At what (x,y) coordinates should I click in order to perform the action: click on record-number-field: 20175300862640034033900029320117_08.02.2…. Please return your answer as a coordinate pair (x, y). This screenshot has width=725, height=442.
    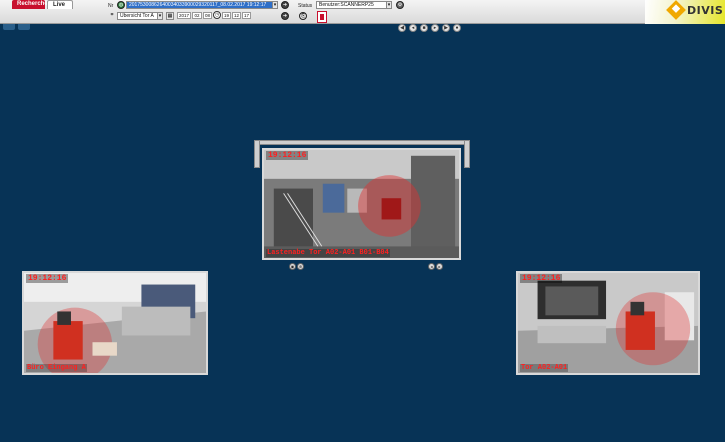
    Looking at the image, I should click on (202, 5).